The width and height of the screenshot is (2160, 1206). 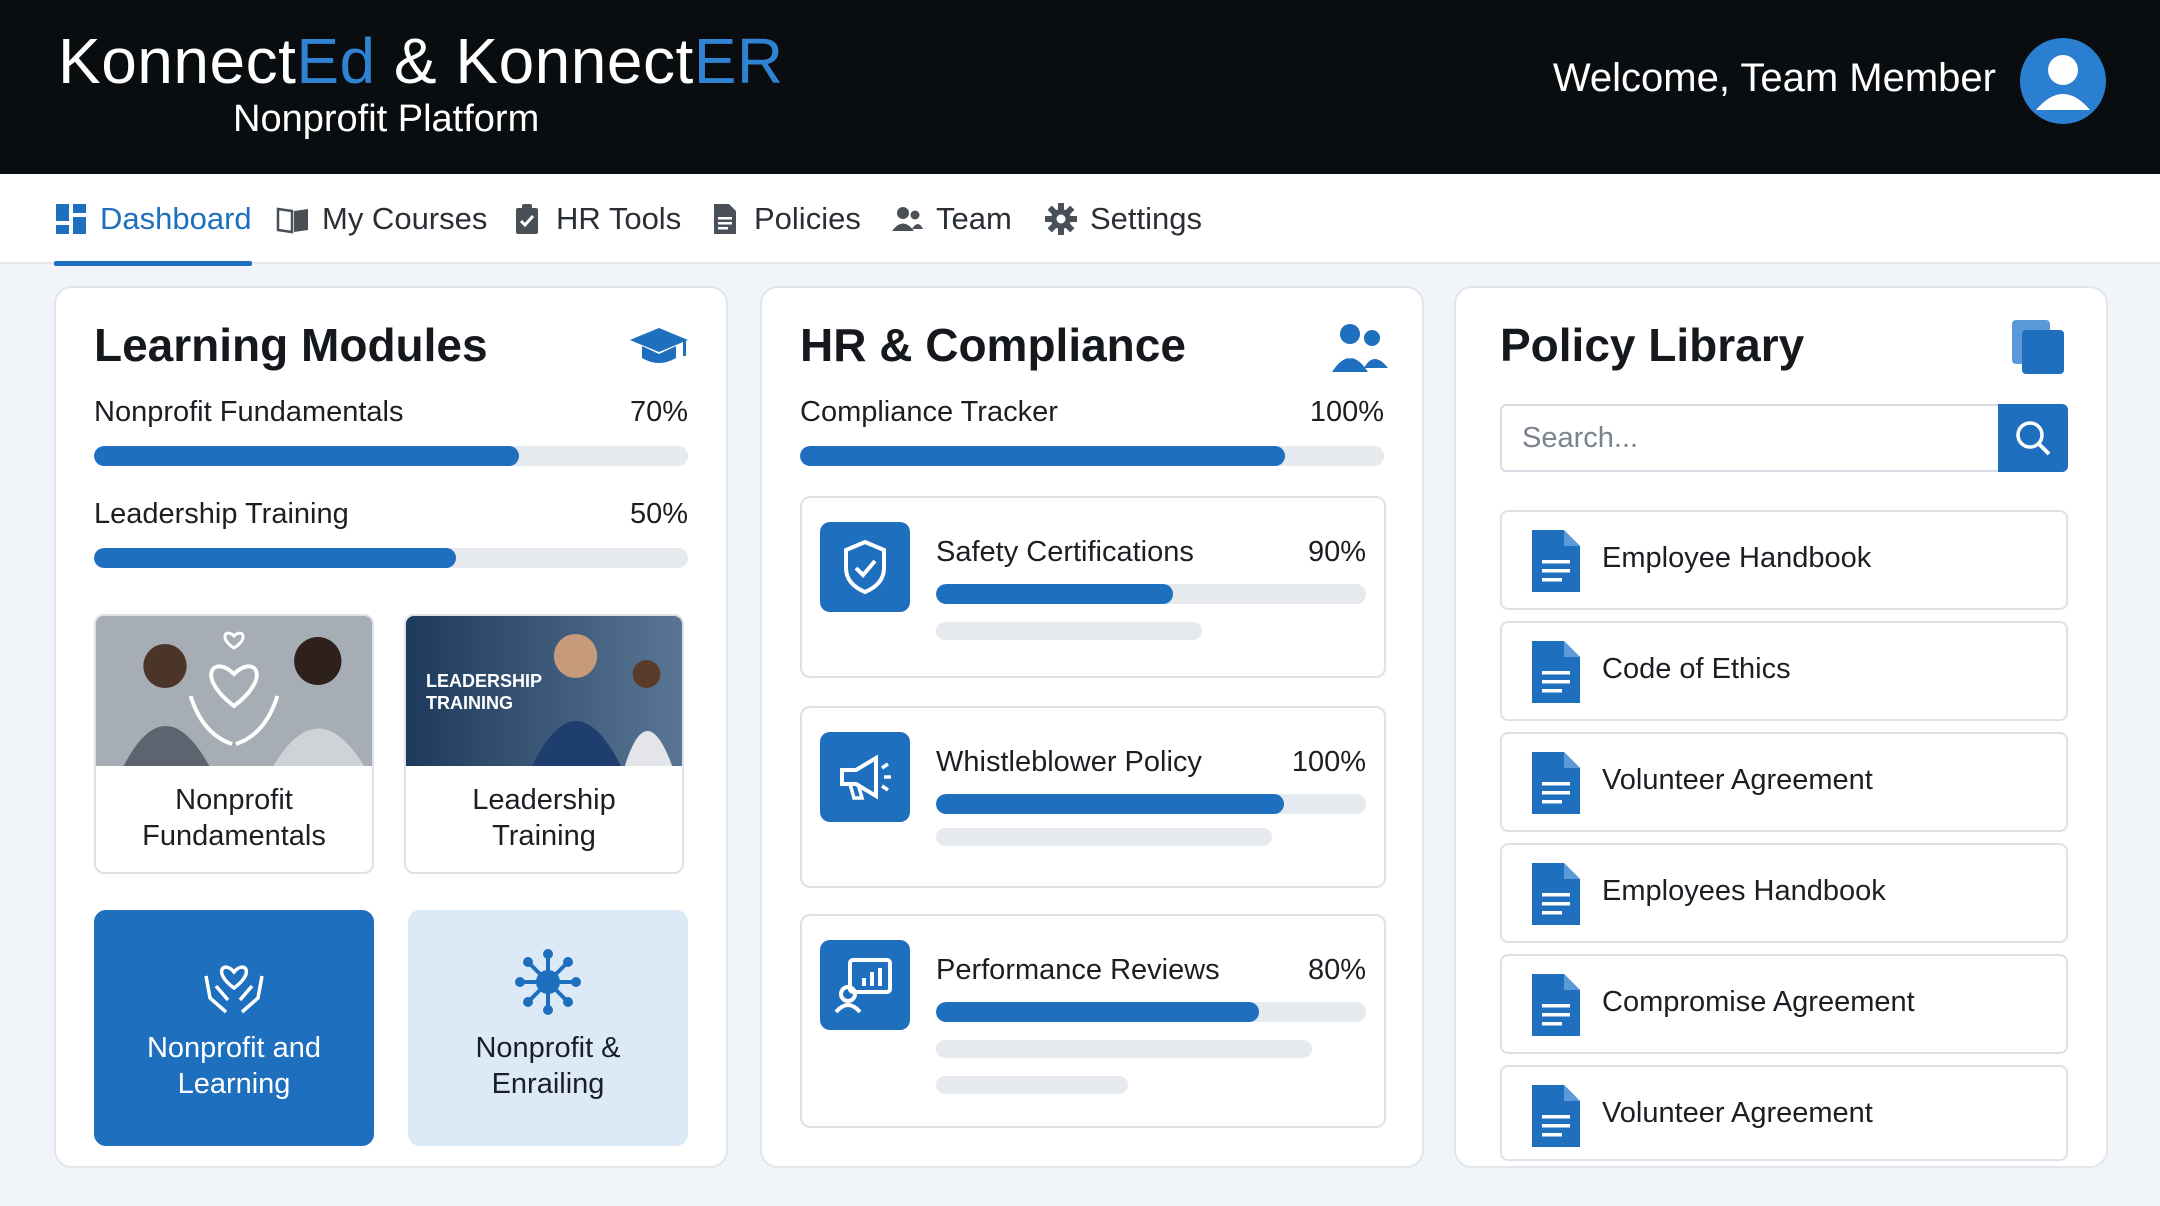 I want to click on nav-label: Policies, so click(x=807, y=218).